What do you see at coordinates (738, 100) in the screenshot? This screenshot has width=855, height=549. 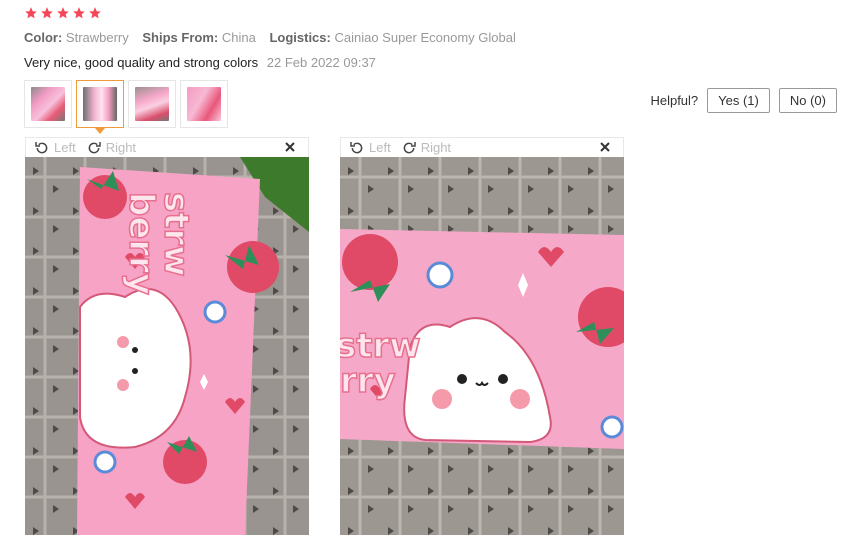 I see `helpful-yes-button: Yes (1)` at bounding box center [738, 100].